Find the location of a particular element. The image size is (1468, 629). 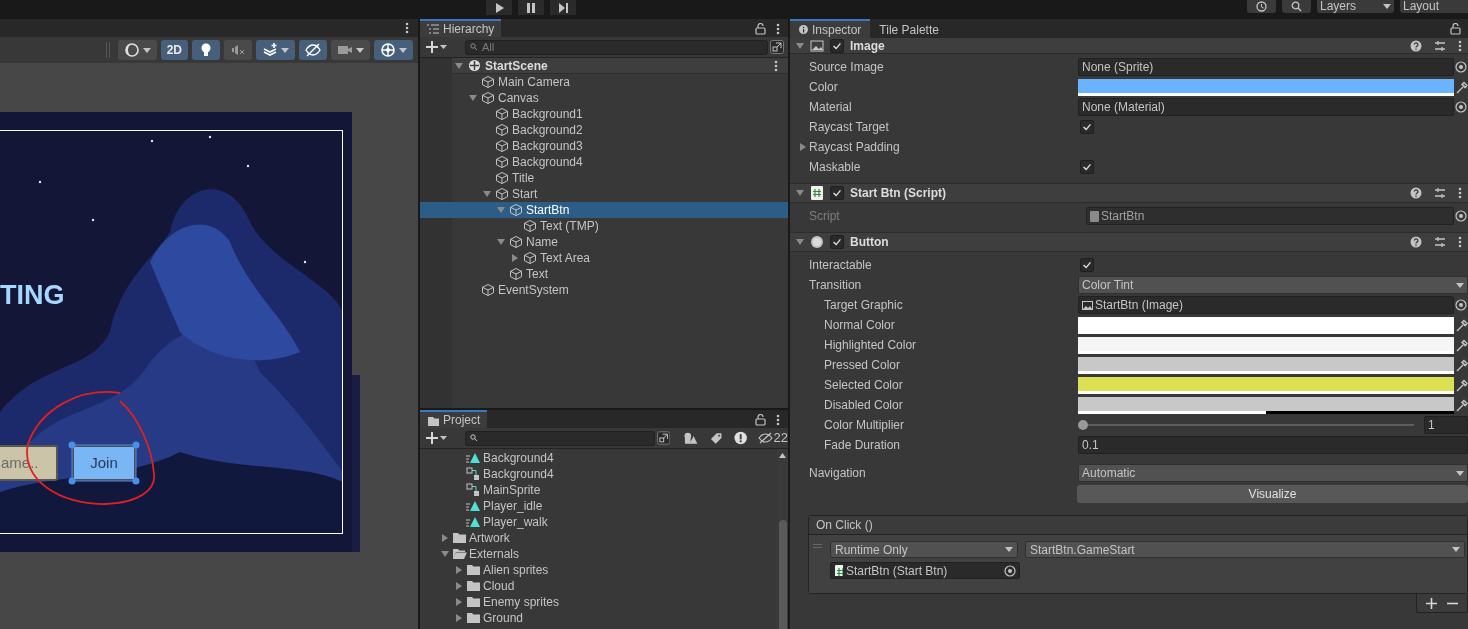

project-item: Alien sprites is located at coordinates (598, 570).